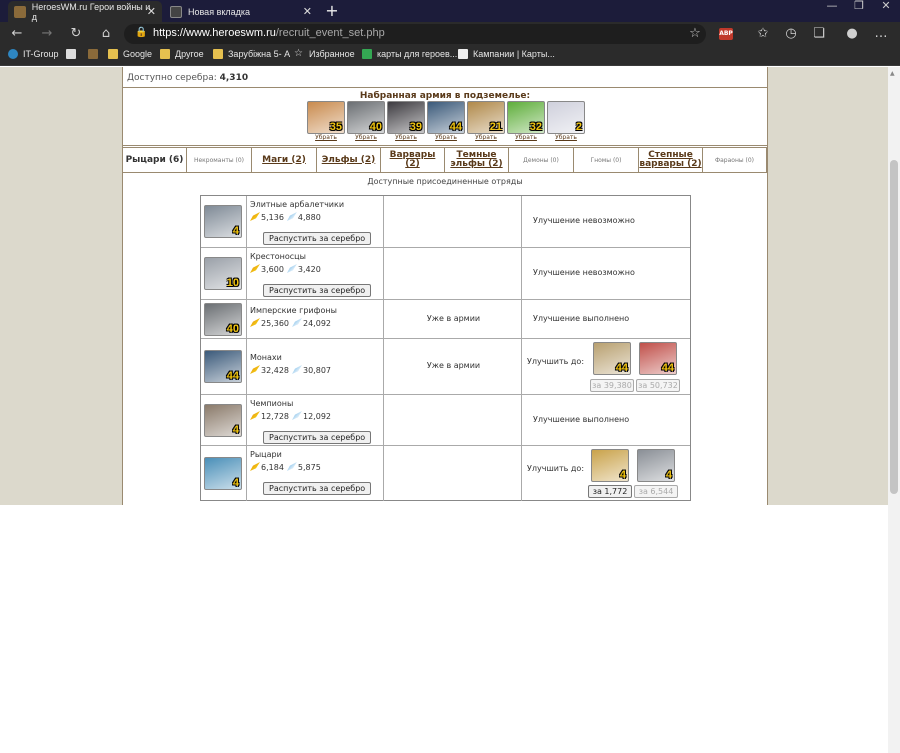 The height and width of the screenshot is (753, 900). Describe the element at coordinates (566, 117) in the screenshot. I see `army-unit-portrait: 2` at that location.